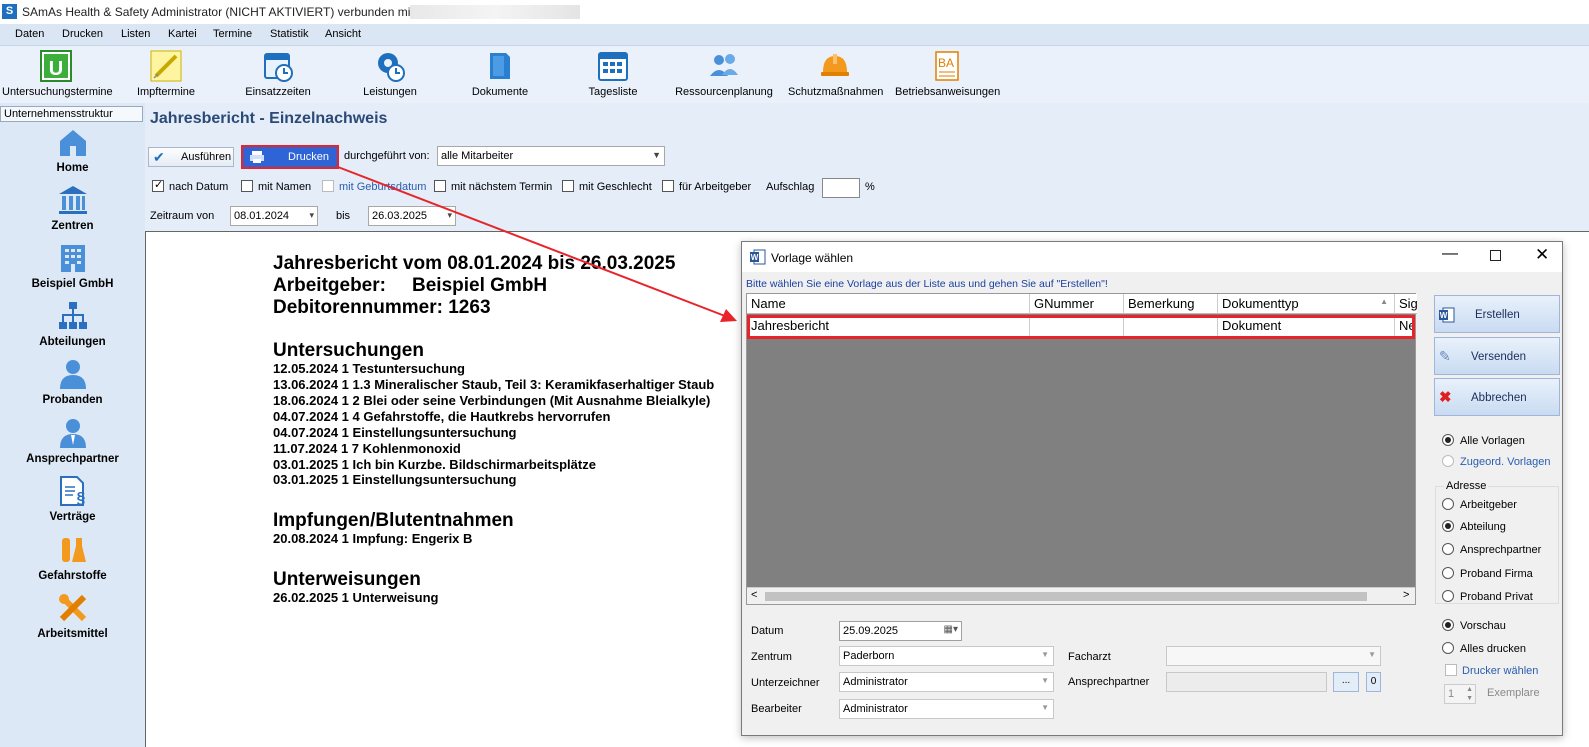 The width and height of the screenshot is (1589, 747). Describe the element at coordinates (1373, 682) in the screenshot. I see `contact-count-button: 0` at that location.